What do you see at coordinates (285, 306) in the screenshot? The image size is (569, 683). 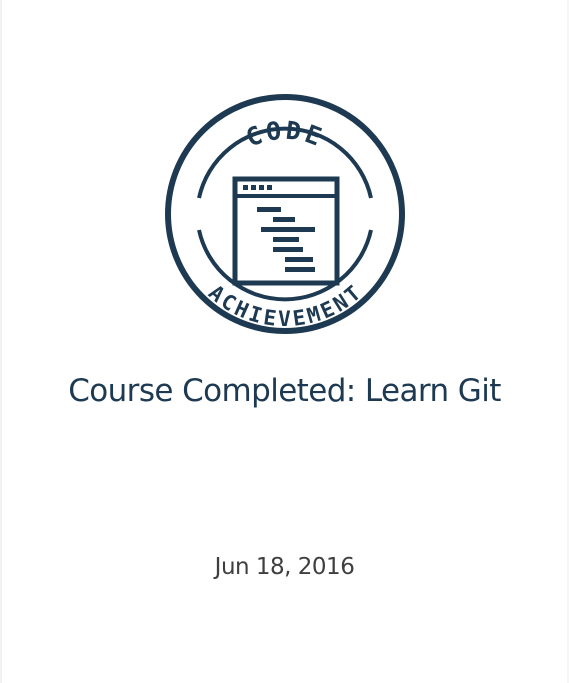 I see `badge-bottom-text: ACHIEVEMENT` at bounding box center [285, 306].